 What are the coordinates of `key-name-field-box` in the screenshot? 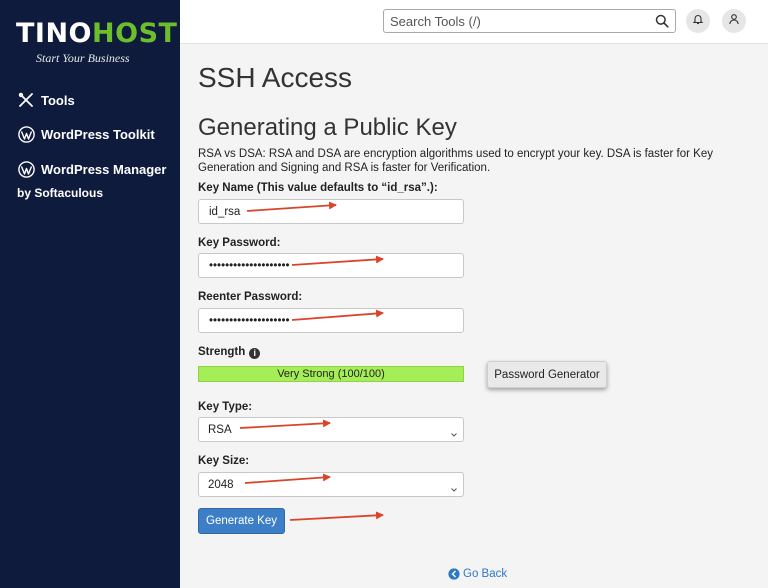 It's located at (331, 211).